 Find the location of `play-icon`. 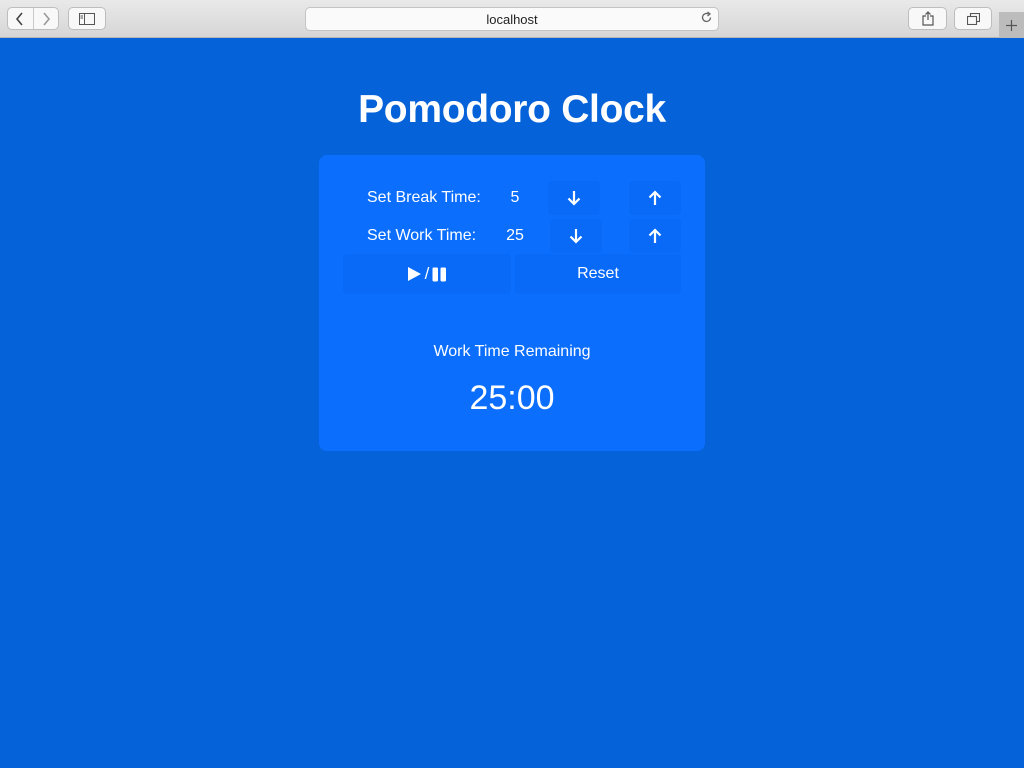

play-icon is located at coordinates (414, 274).